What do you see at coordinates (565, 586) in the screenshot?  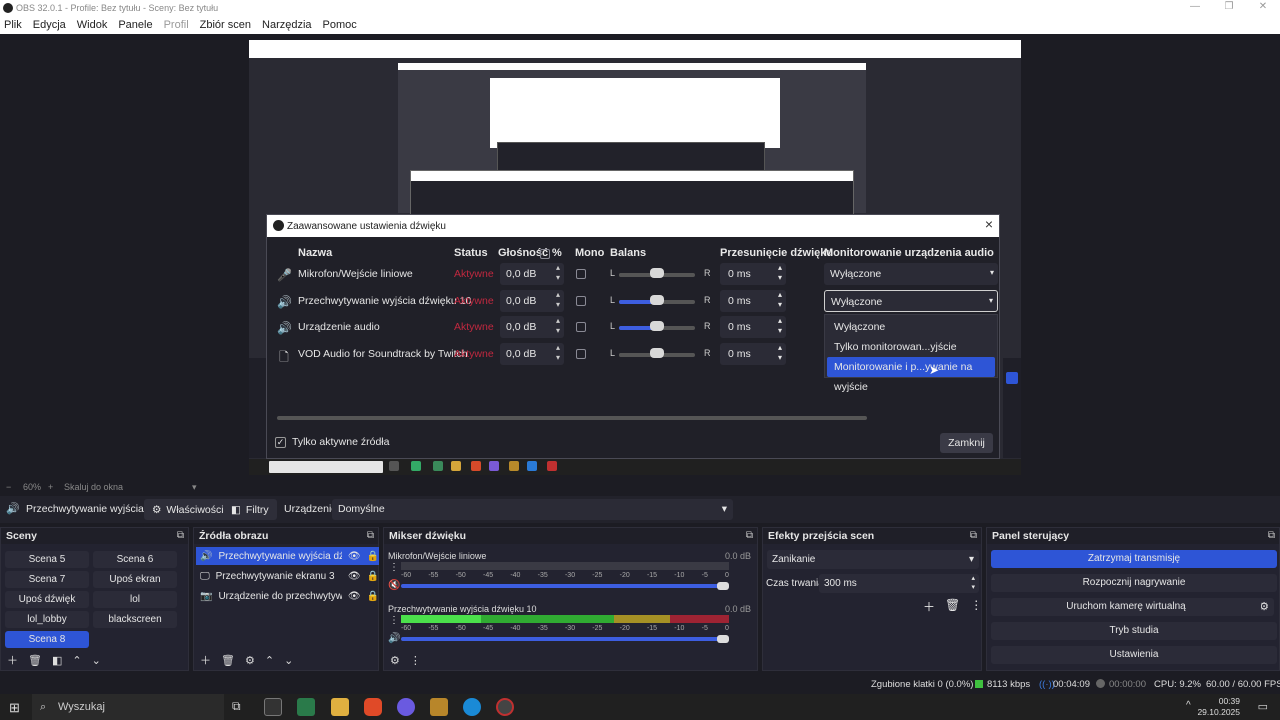 I see `volume-slider` at bounding box center [565, 586].